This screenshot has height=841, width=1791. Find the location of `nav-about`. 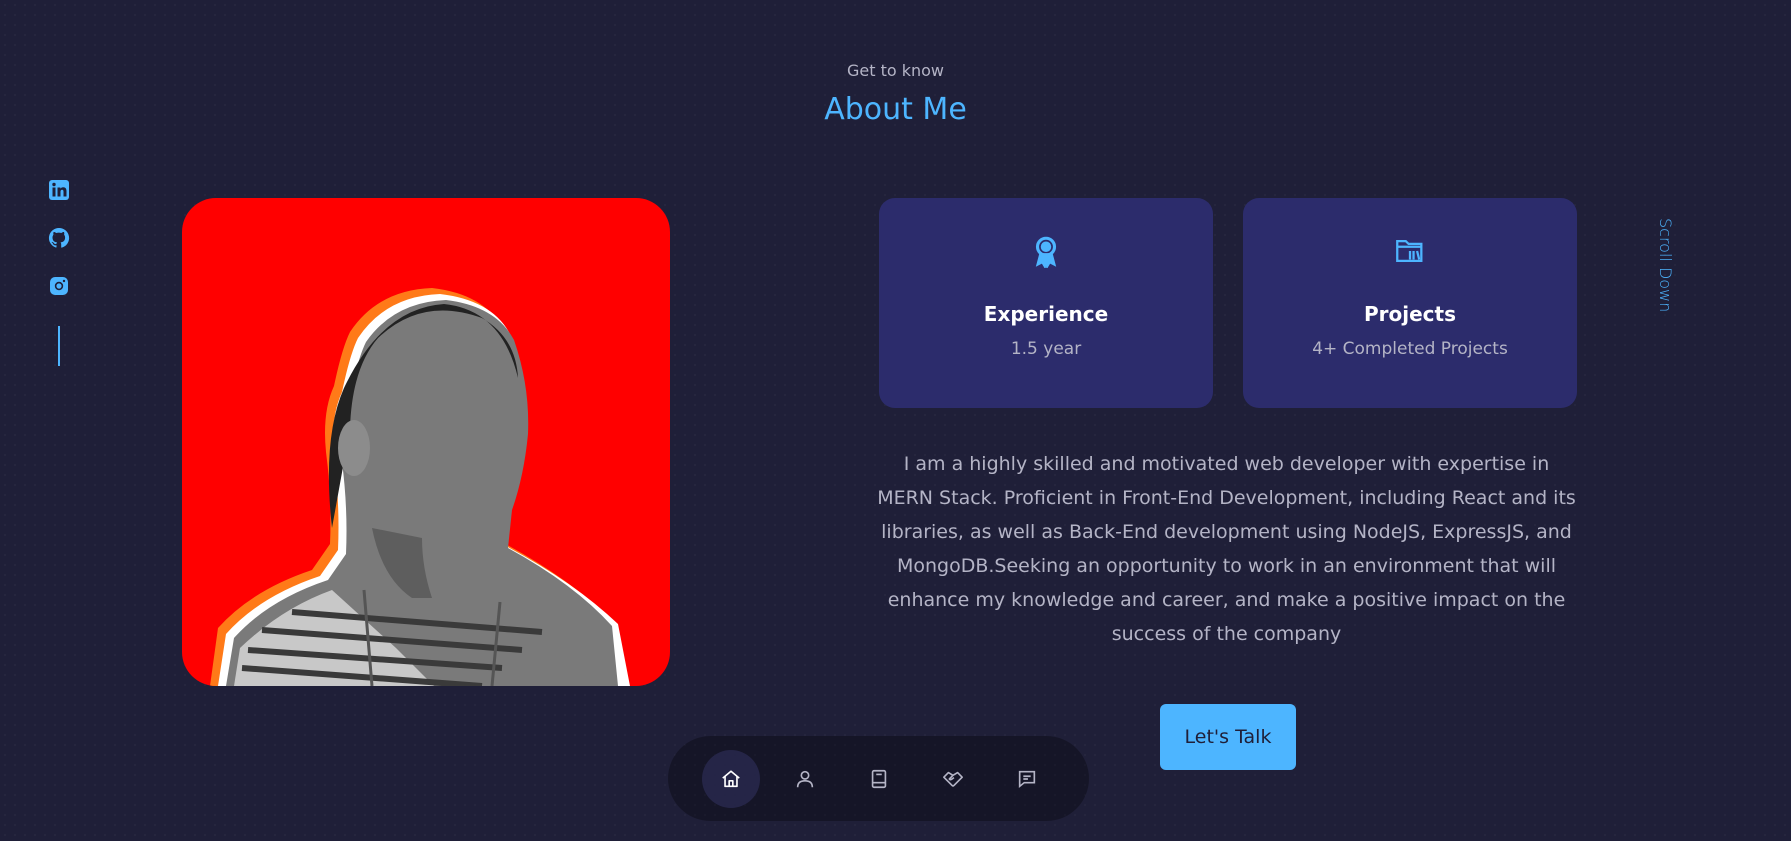

nav-about is located at coordinates (805, 779).